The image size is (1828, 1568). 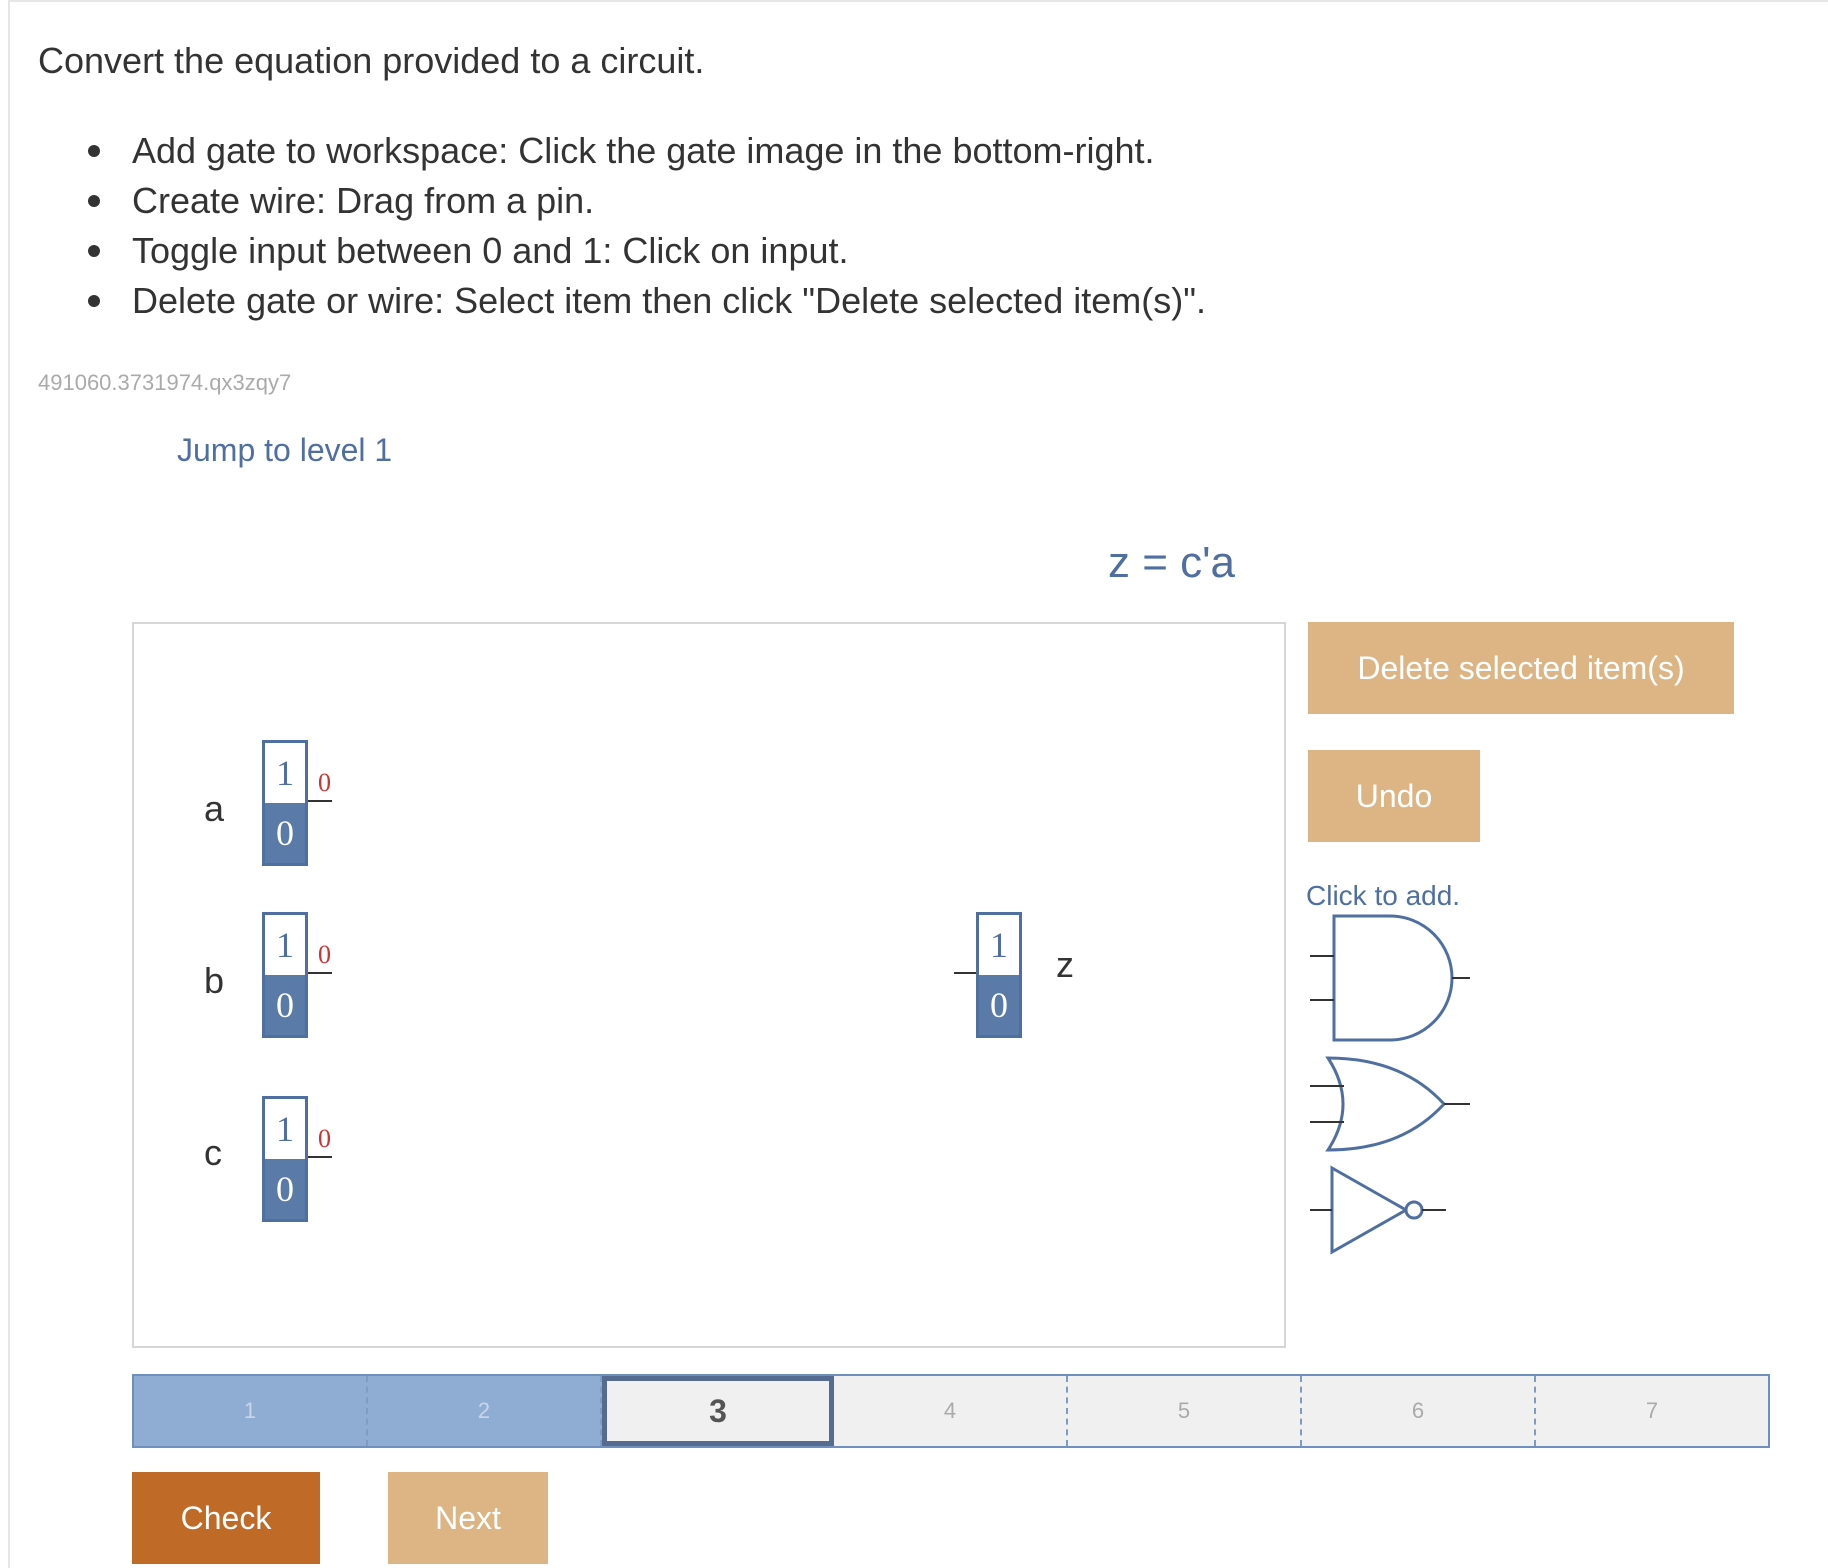 I want to click on input-value-a: 0, so click(x=324, y=782).